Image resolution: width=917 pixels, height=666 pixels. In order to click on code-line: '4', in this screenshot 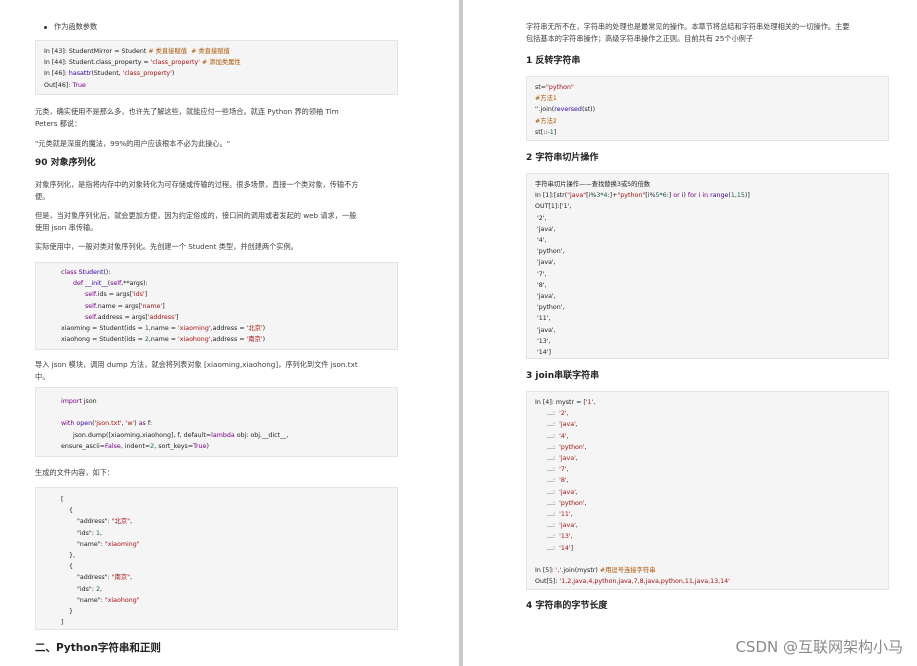, I will do `click(540, 240)`.